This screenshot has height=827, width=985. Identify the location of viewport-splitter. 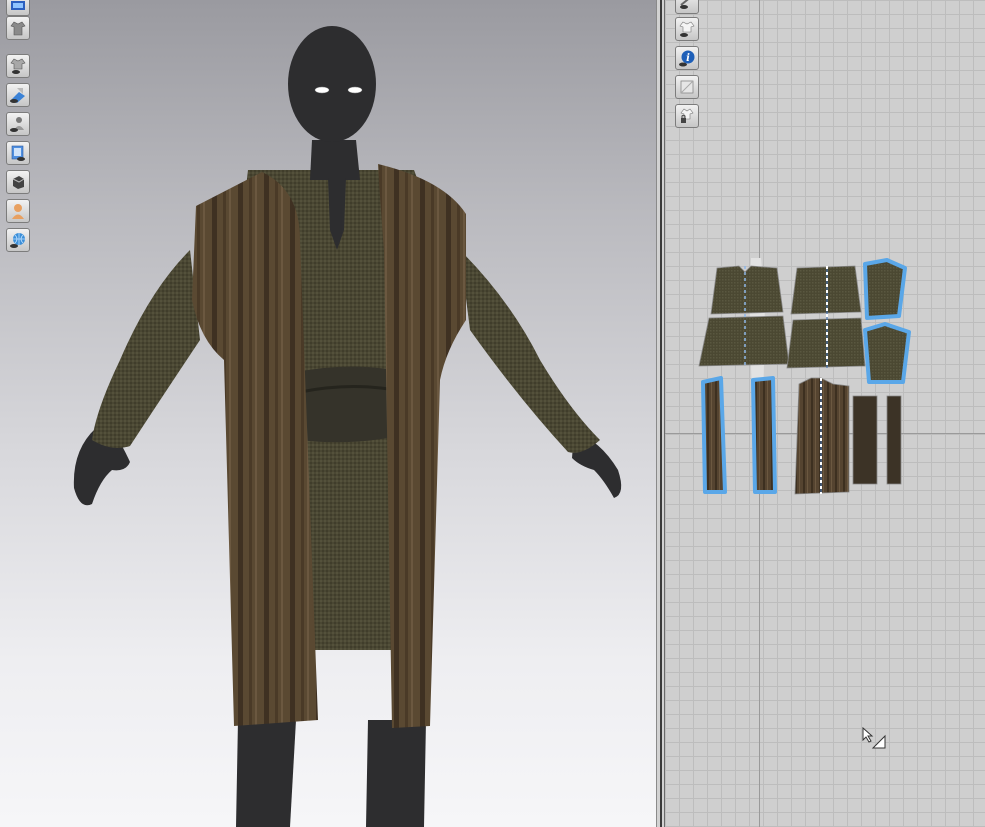
(660, 413).